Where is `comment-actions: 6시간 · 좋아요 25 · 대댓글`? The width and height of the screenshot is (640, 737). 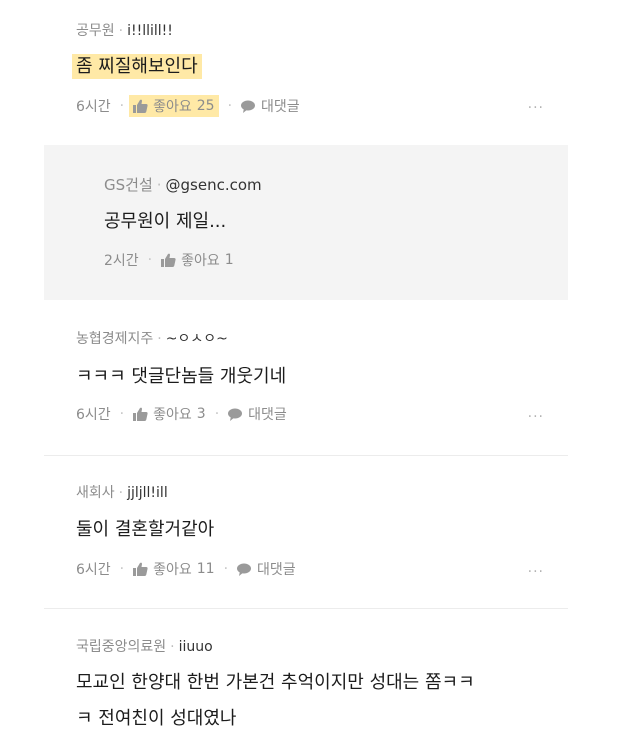 comment-actions: 6시간 · 좋아요 25 · 대댓글 is located at coordinates (188, 106).